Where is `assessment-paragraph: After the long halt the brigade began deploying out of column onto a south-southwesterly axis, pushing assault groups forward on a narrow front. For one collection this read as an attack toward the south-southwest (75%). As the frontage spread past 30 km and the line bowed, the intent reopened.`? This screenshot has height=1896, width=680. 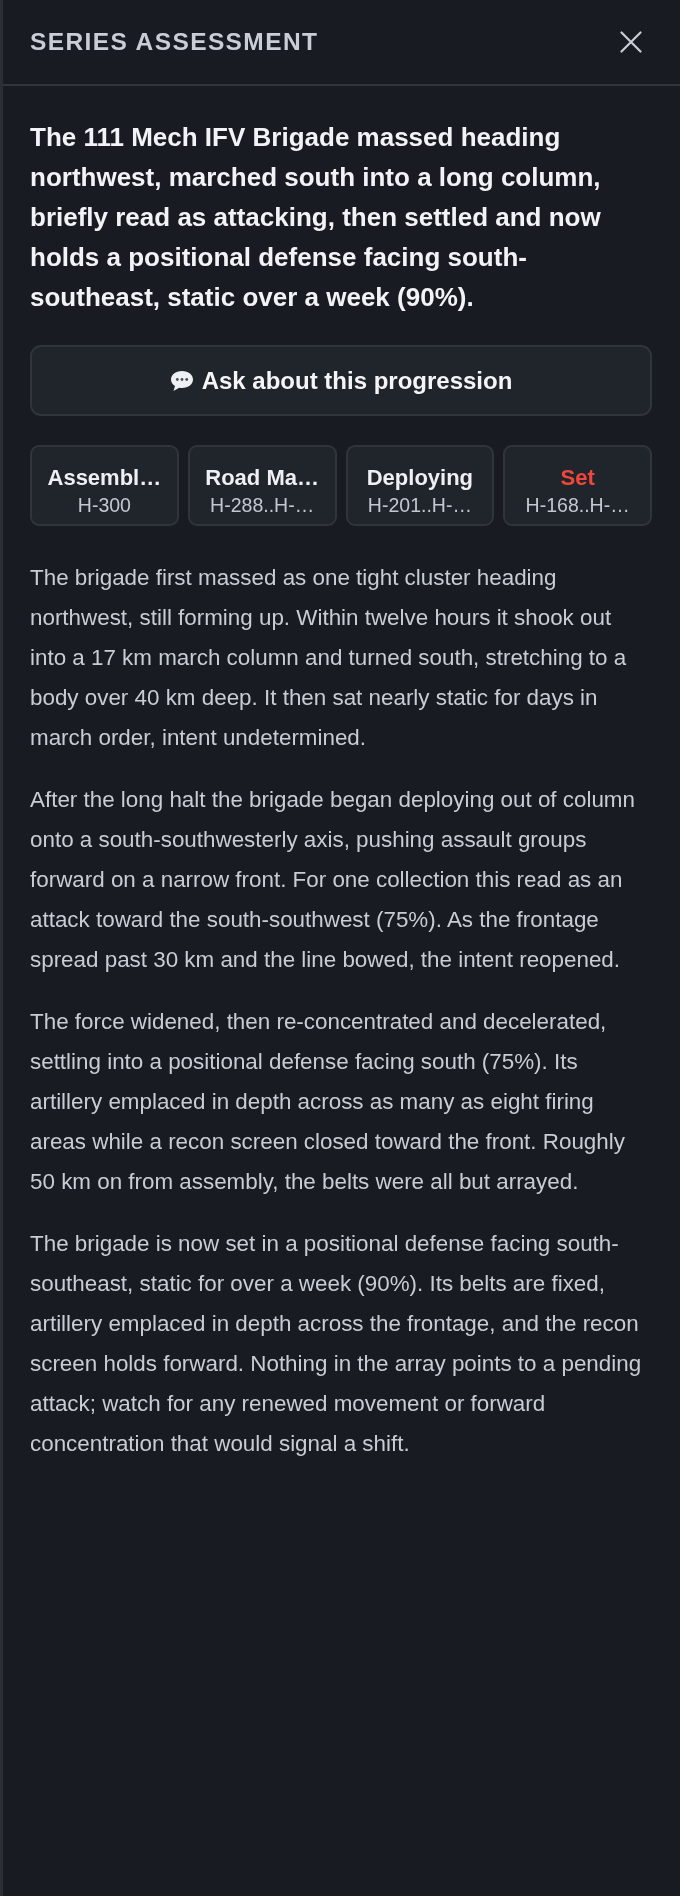 assessment-paragraph: After the long halt the brigade began deploying out of column onto a south-southwesterly axis, pushing assault groups forward on a narrow front. For one collection this read as an attack toward the south-southwest (75%). As the frontage spread past 30 km and the line bowed, the intent reopened. is located at coordinates (333, 880).